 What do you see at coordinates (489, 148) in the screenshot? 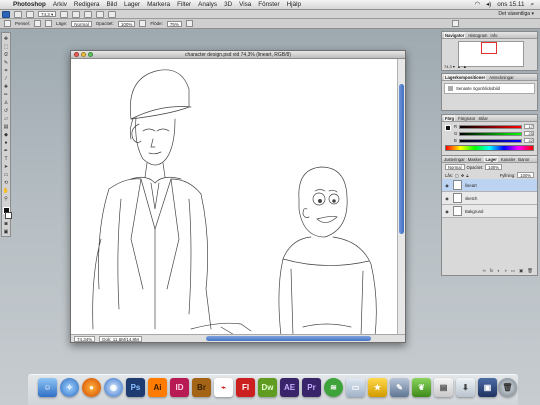
I see `color-spectrum-bar` at bounding box center [489, 148].